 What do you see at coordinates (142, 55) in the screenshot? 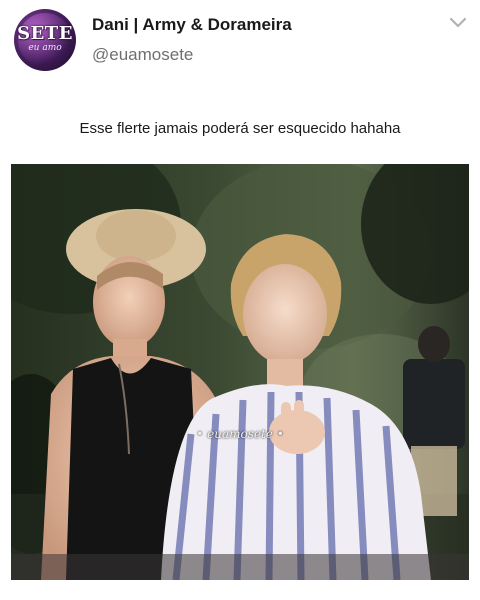
I see `author-handle: @euamosete` at bounding box center [142, 55].